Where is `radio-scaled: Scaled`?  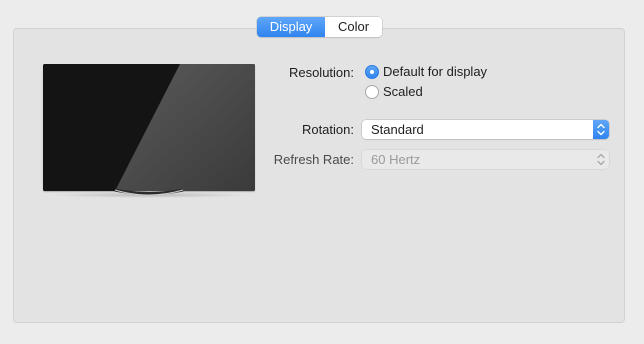 radio-scaled: Scaled is located at coordinates (394, 91).